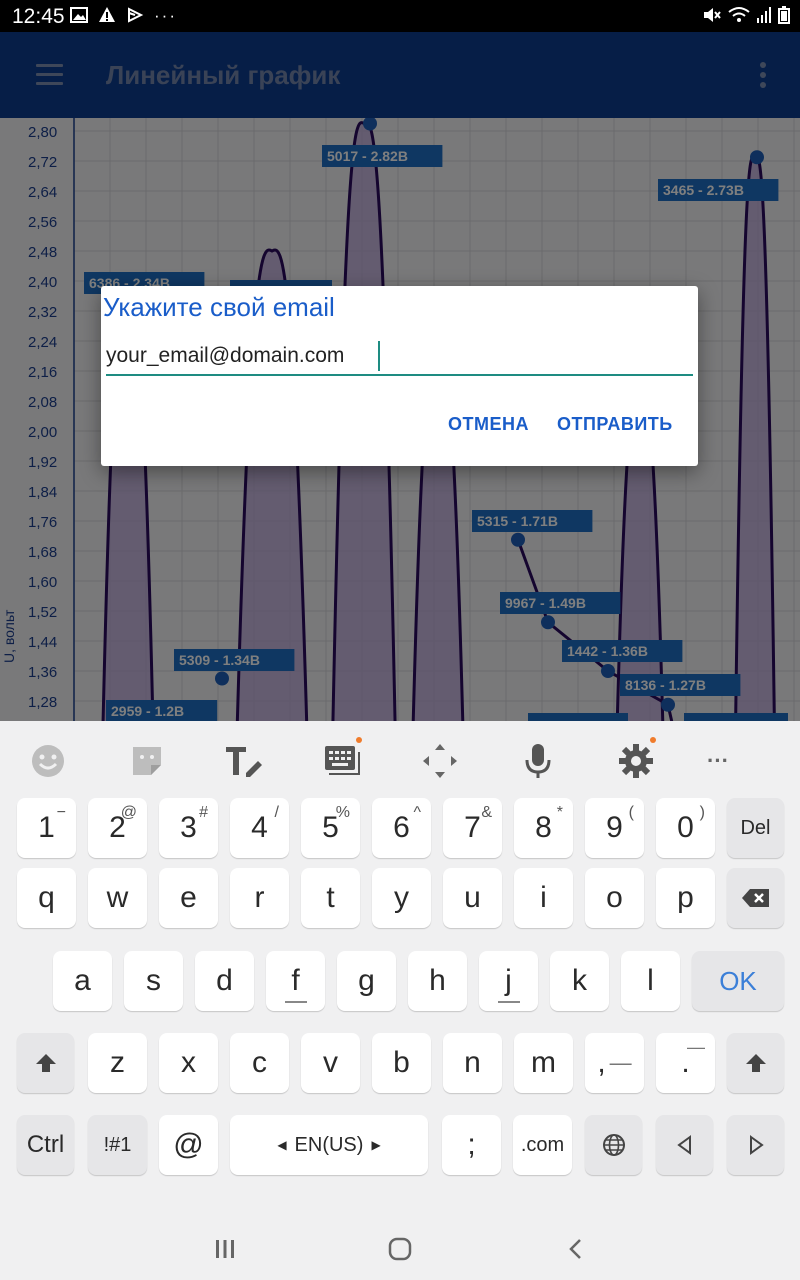 The image size is (800, 1280). I want to click on key-j: j, so click(508, 981).